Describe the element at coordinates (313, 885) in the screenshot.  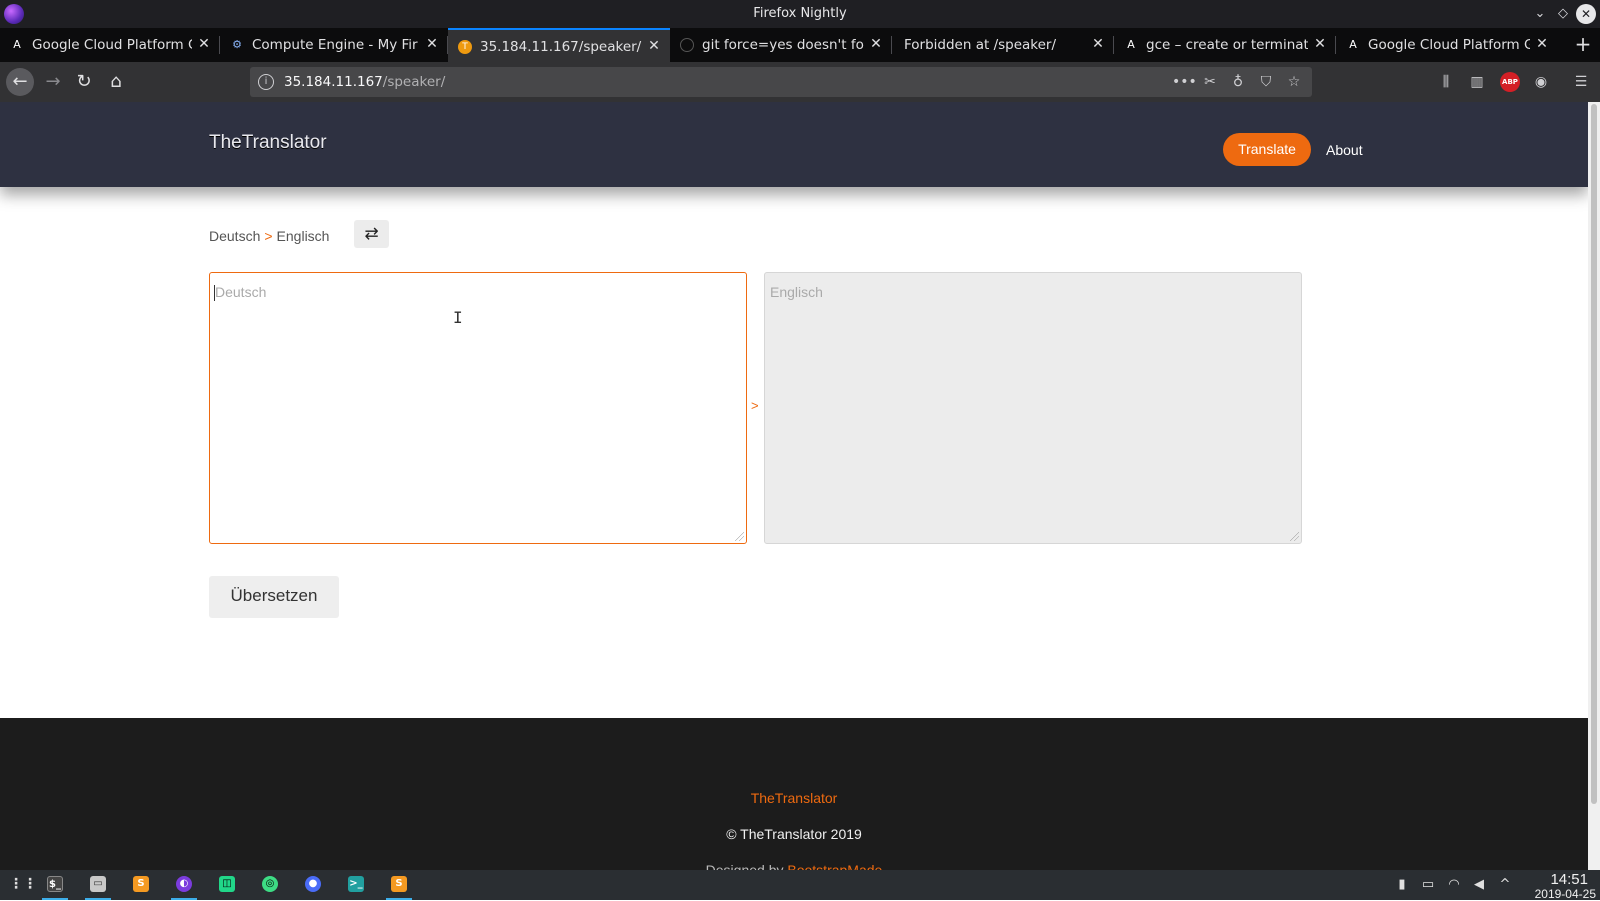
I see `vpn-lock-task-icon: ●` at that location.